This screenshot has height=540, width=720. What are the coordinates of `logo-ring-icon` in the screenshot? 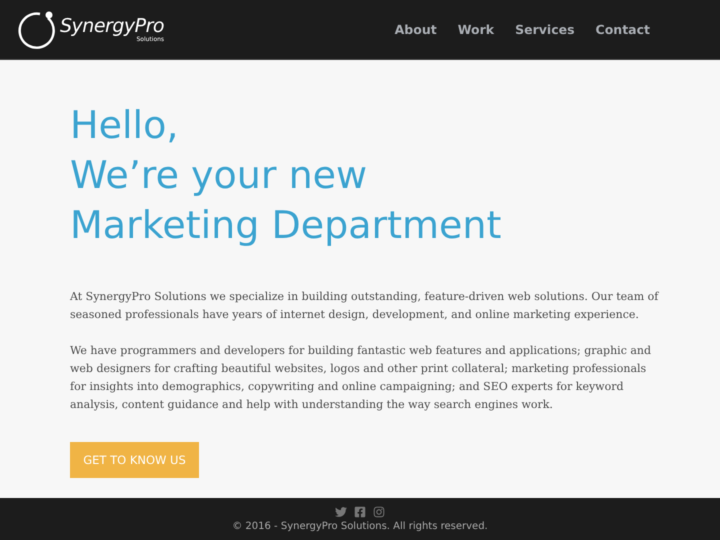 It's located at (38, 30).